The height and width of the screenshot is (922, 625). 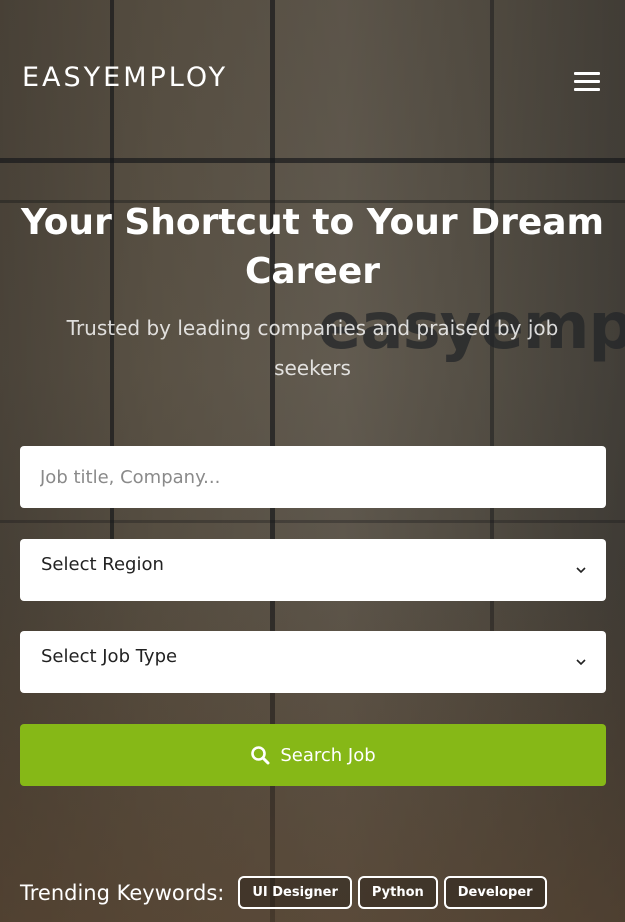 I want to click on search-job-button-label: Search Job, so click(x=328, y=755).